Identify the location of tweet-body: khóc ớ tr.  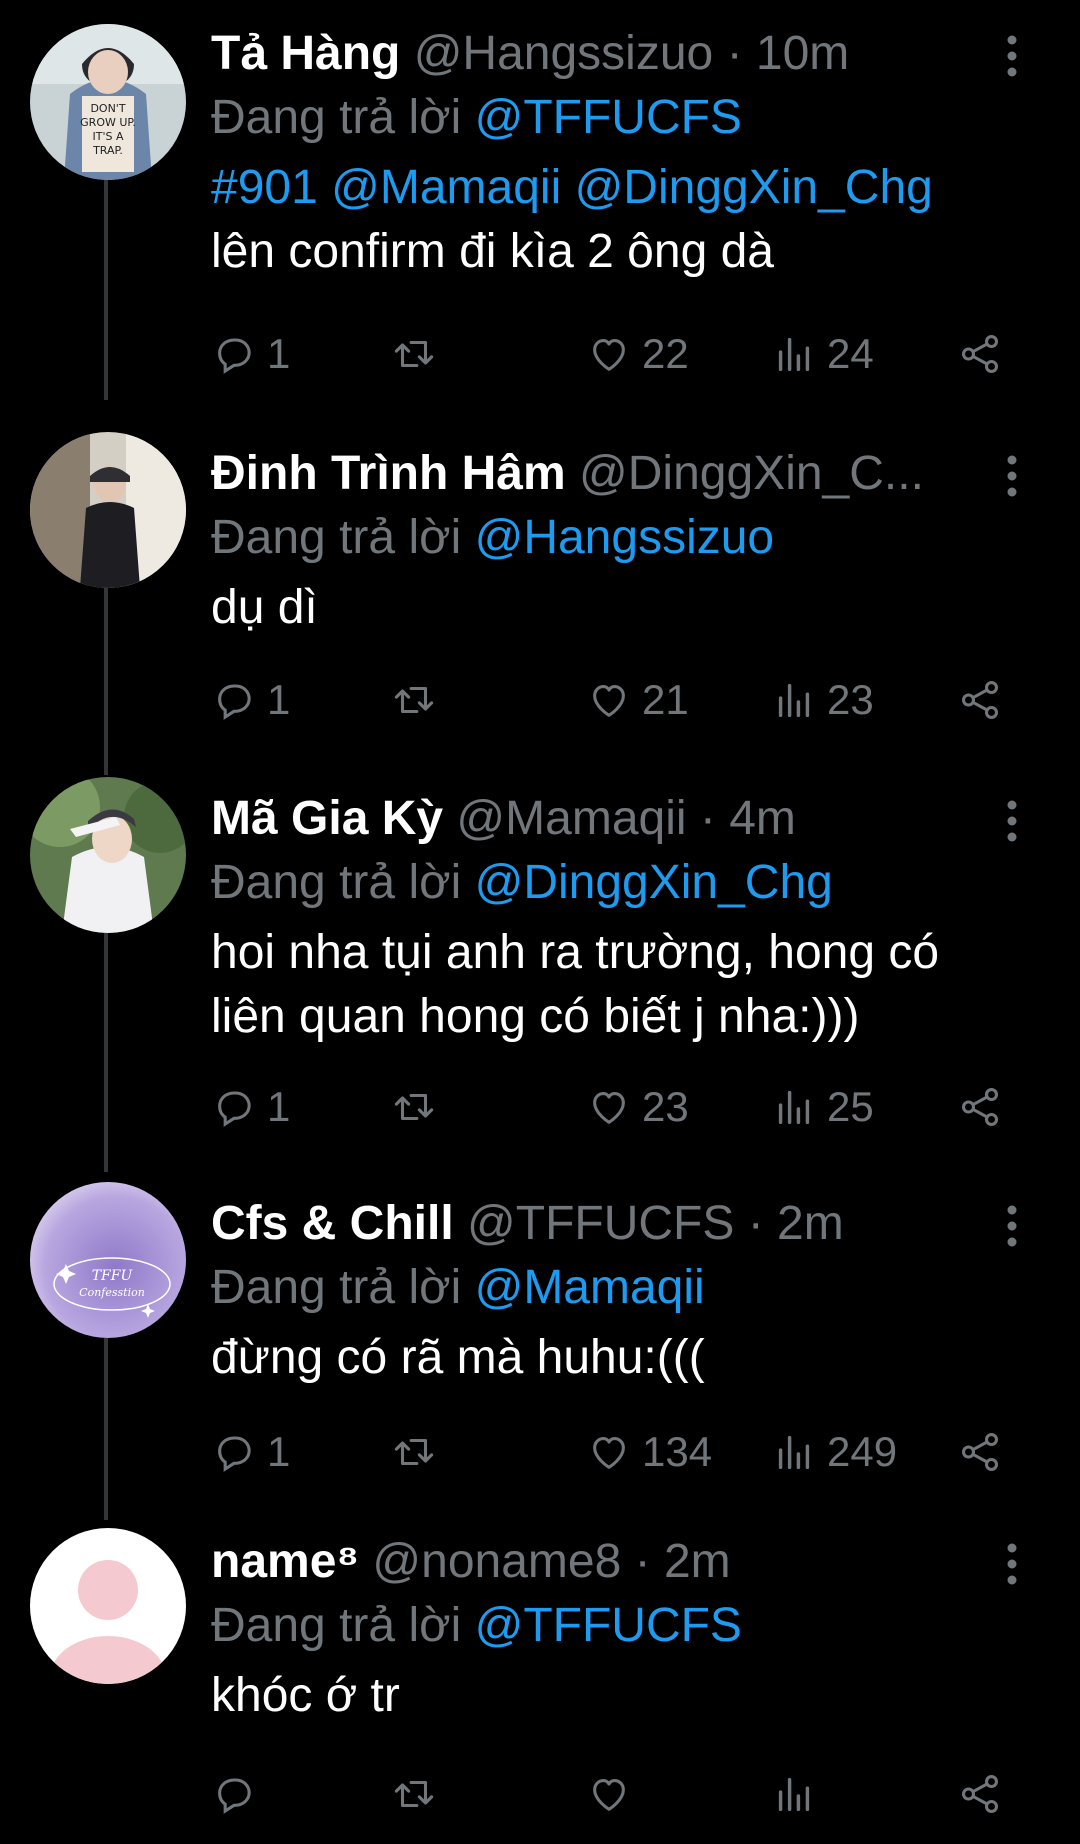
(305, 1695).